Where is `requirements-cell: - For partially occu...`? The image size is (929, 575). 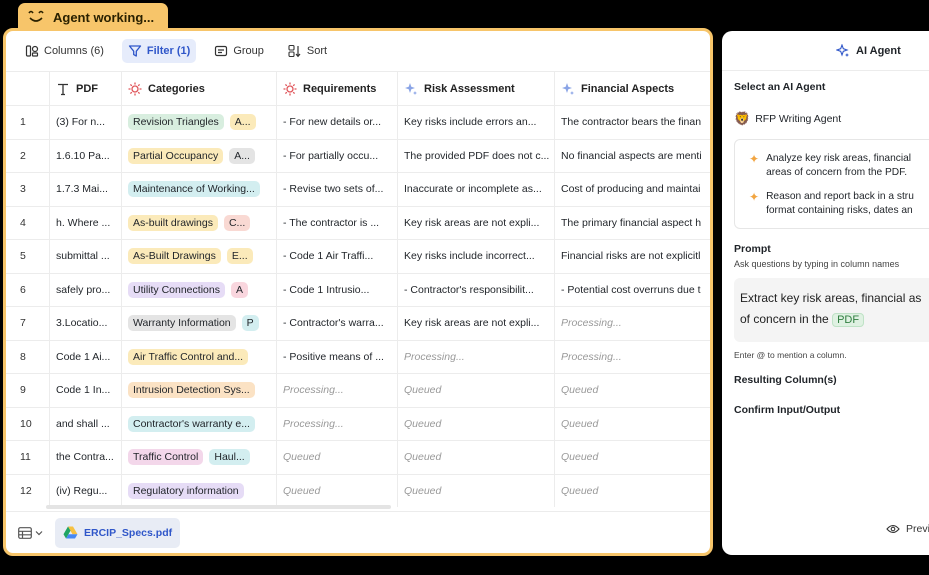
requirements-cell: - For partially occu... is located at coordinates (337, 155).